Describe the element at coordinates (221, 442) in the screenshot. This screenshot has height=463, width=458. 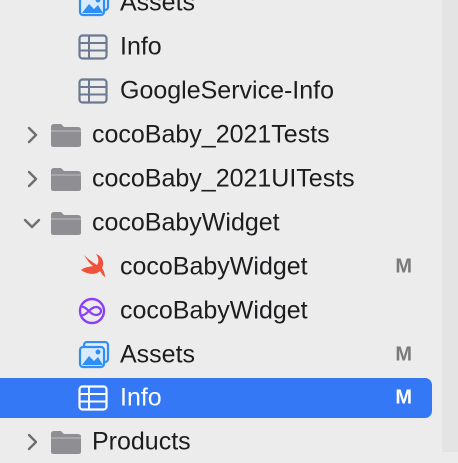
I see `folder-row-products: Products` at that location.